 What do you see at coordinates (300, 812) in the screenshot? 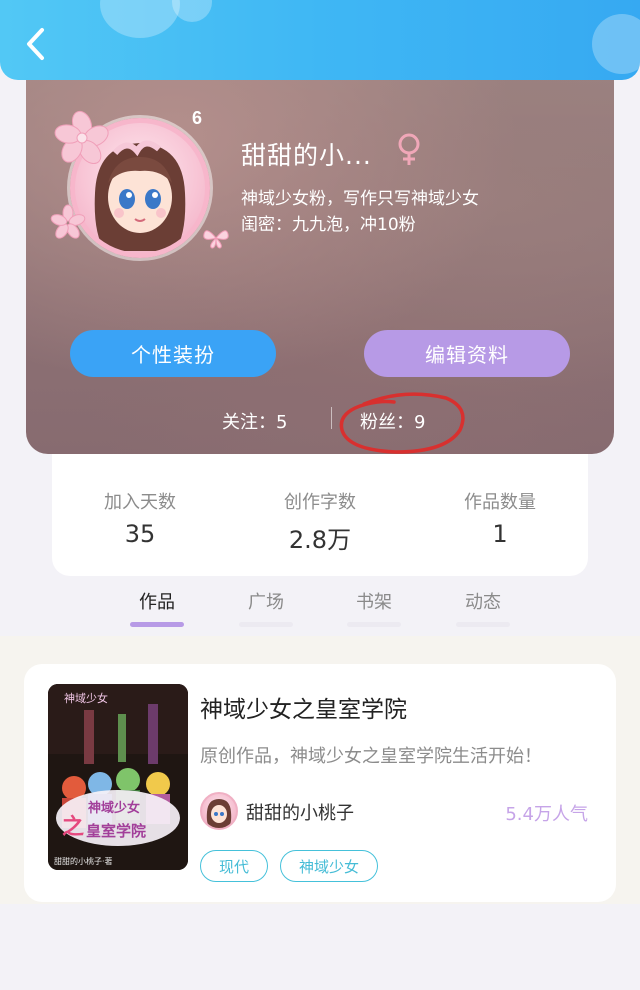
I see `author-name: 甜甜的小桃子` at bounding box center [300, 812].